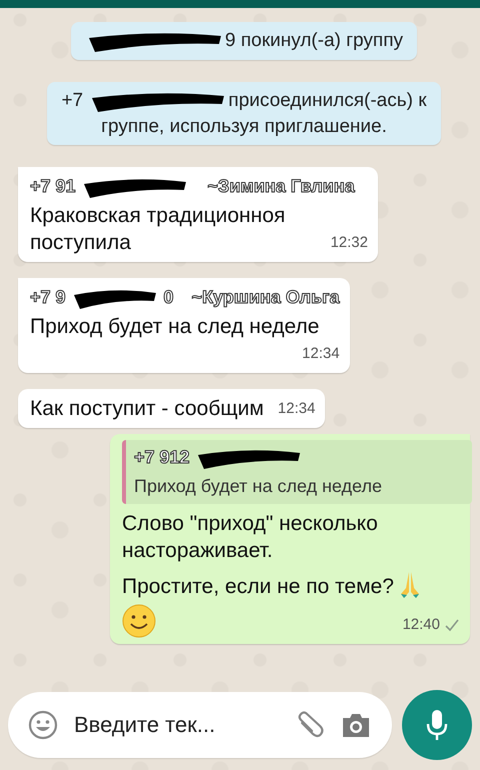 This screenshot has width=480, height=770. What do you see at coordinates (48, 297) in the screenshot?
I see `sender-phone: +7 9` at bounding box center [48, 297].